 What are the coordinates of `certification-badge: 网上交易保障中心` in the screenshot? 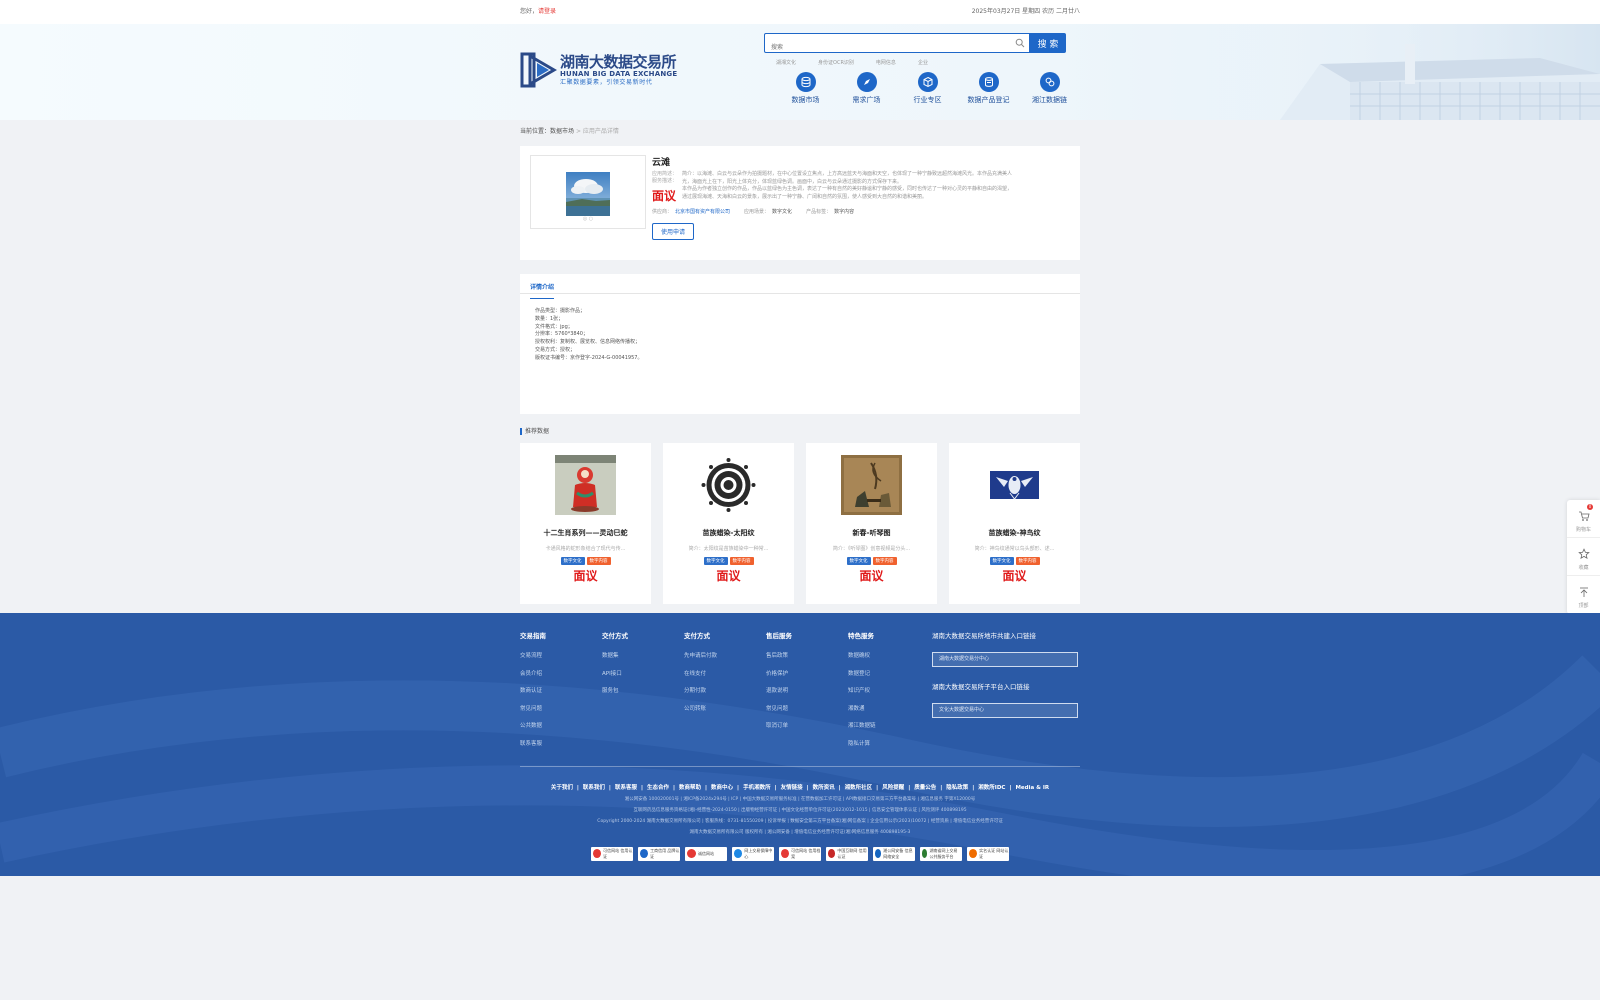 It's located at (753, 853).